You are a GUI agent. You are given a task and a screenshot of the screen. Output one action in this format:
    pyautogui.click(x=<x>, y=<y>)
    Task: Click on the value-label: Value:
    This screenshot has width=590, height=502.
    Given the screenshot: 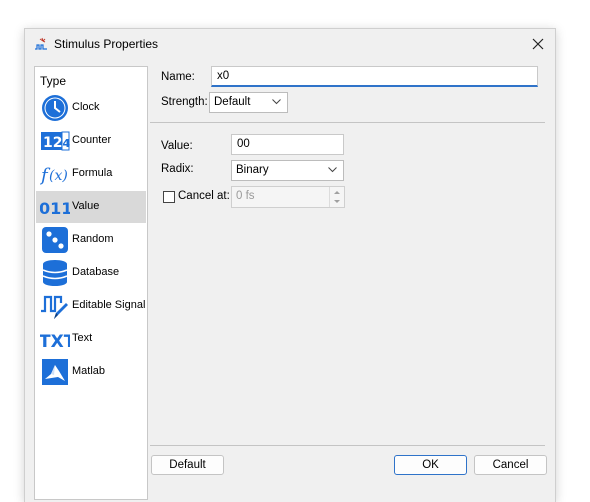 What is the action you would take?
    pyautogui.click(x=177, y=146)
    